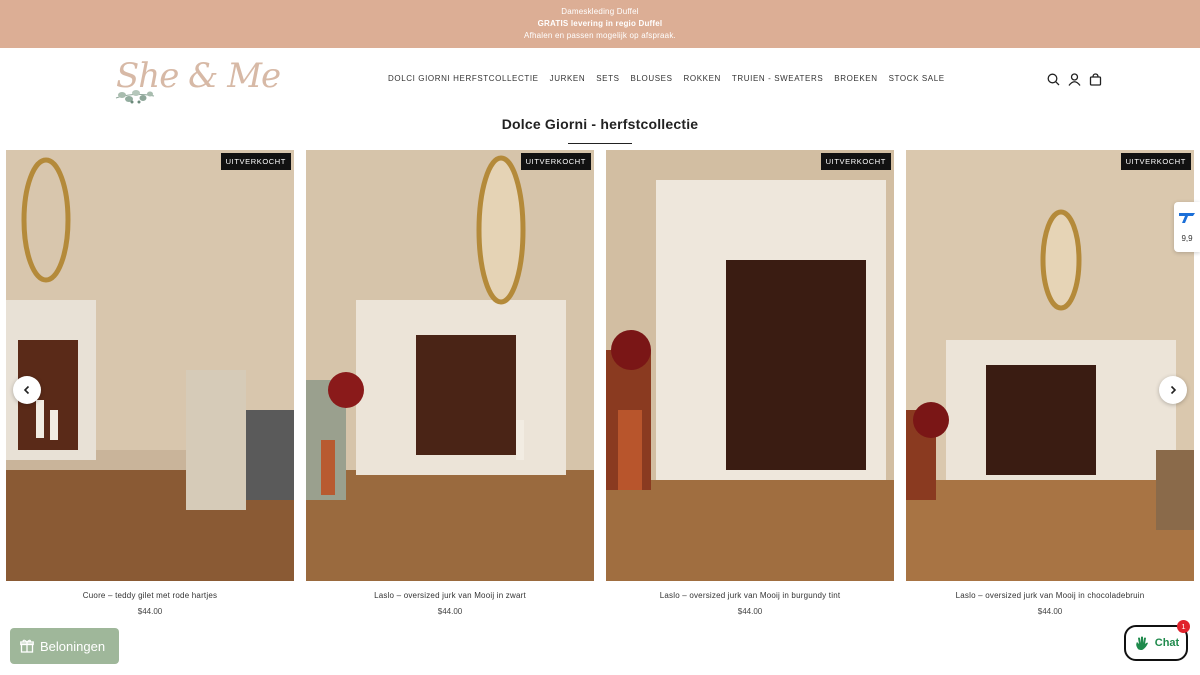  I want to click on nav-item-blouses: BLOUSES, so click(652, 78).